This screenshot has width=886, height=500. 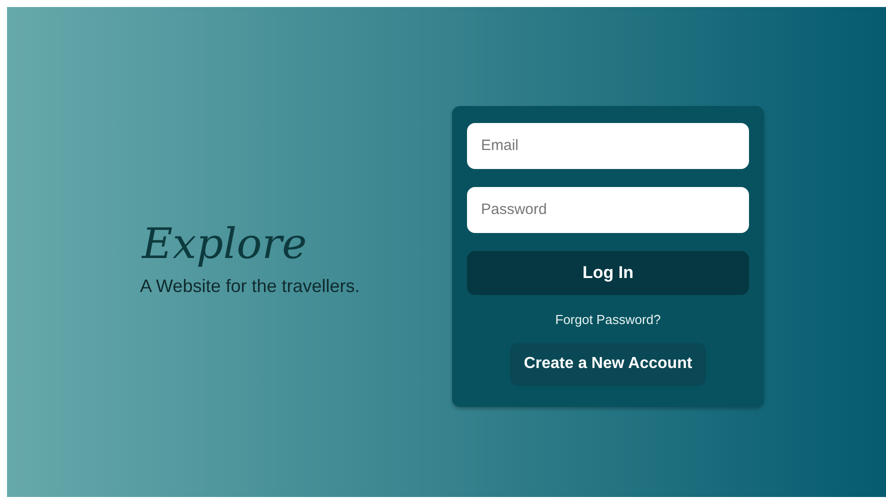 I want to click on brand-title: Explore, so click(x=225, y=243).